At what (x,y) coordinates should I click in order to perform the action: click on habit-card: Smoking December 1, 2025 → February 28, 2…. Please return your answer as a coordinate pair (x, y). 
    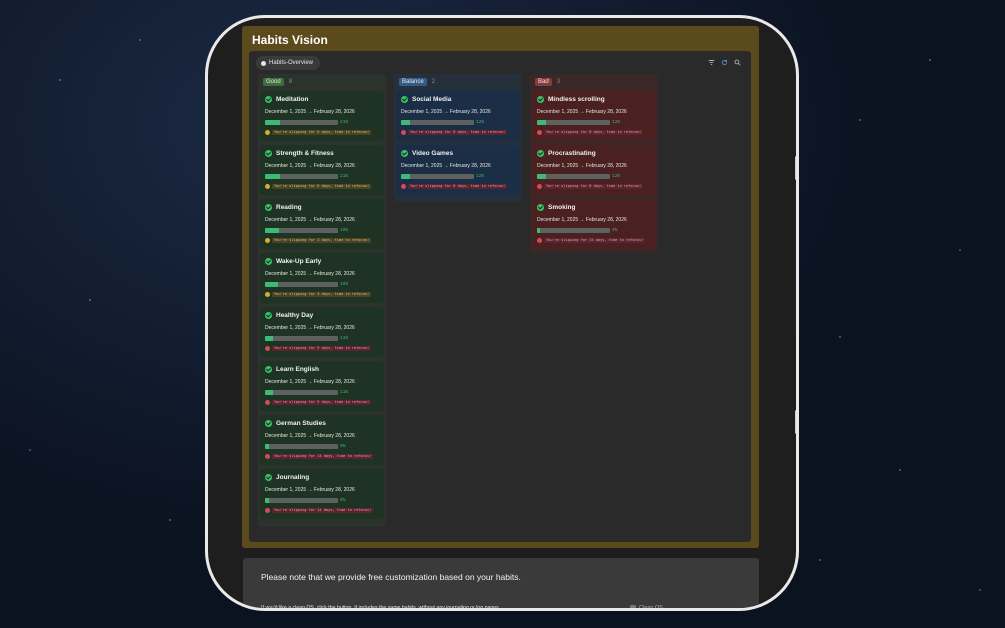
    Looking at the image, I should click on (594, 224).